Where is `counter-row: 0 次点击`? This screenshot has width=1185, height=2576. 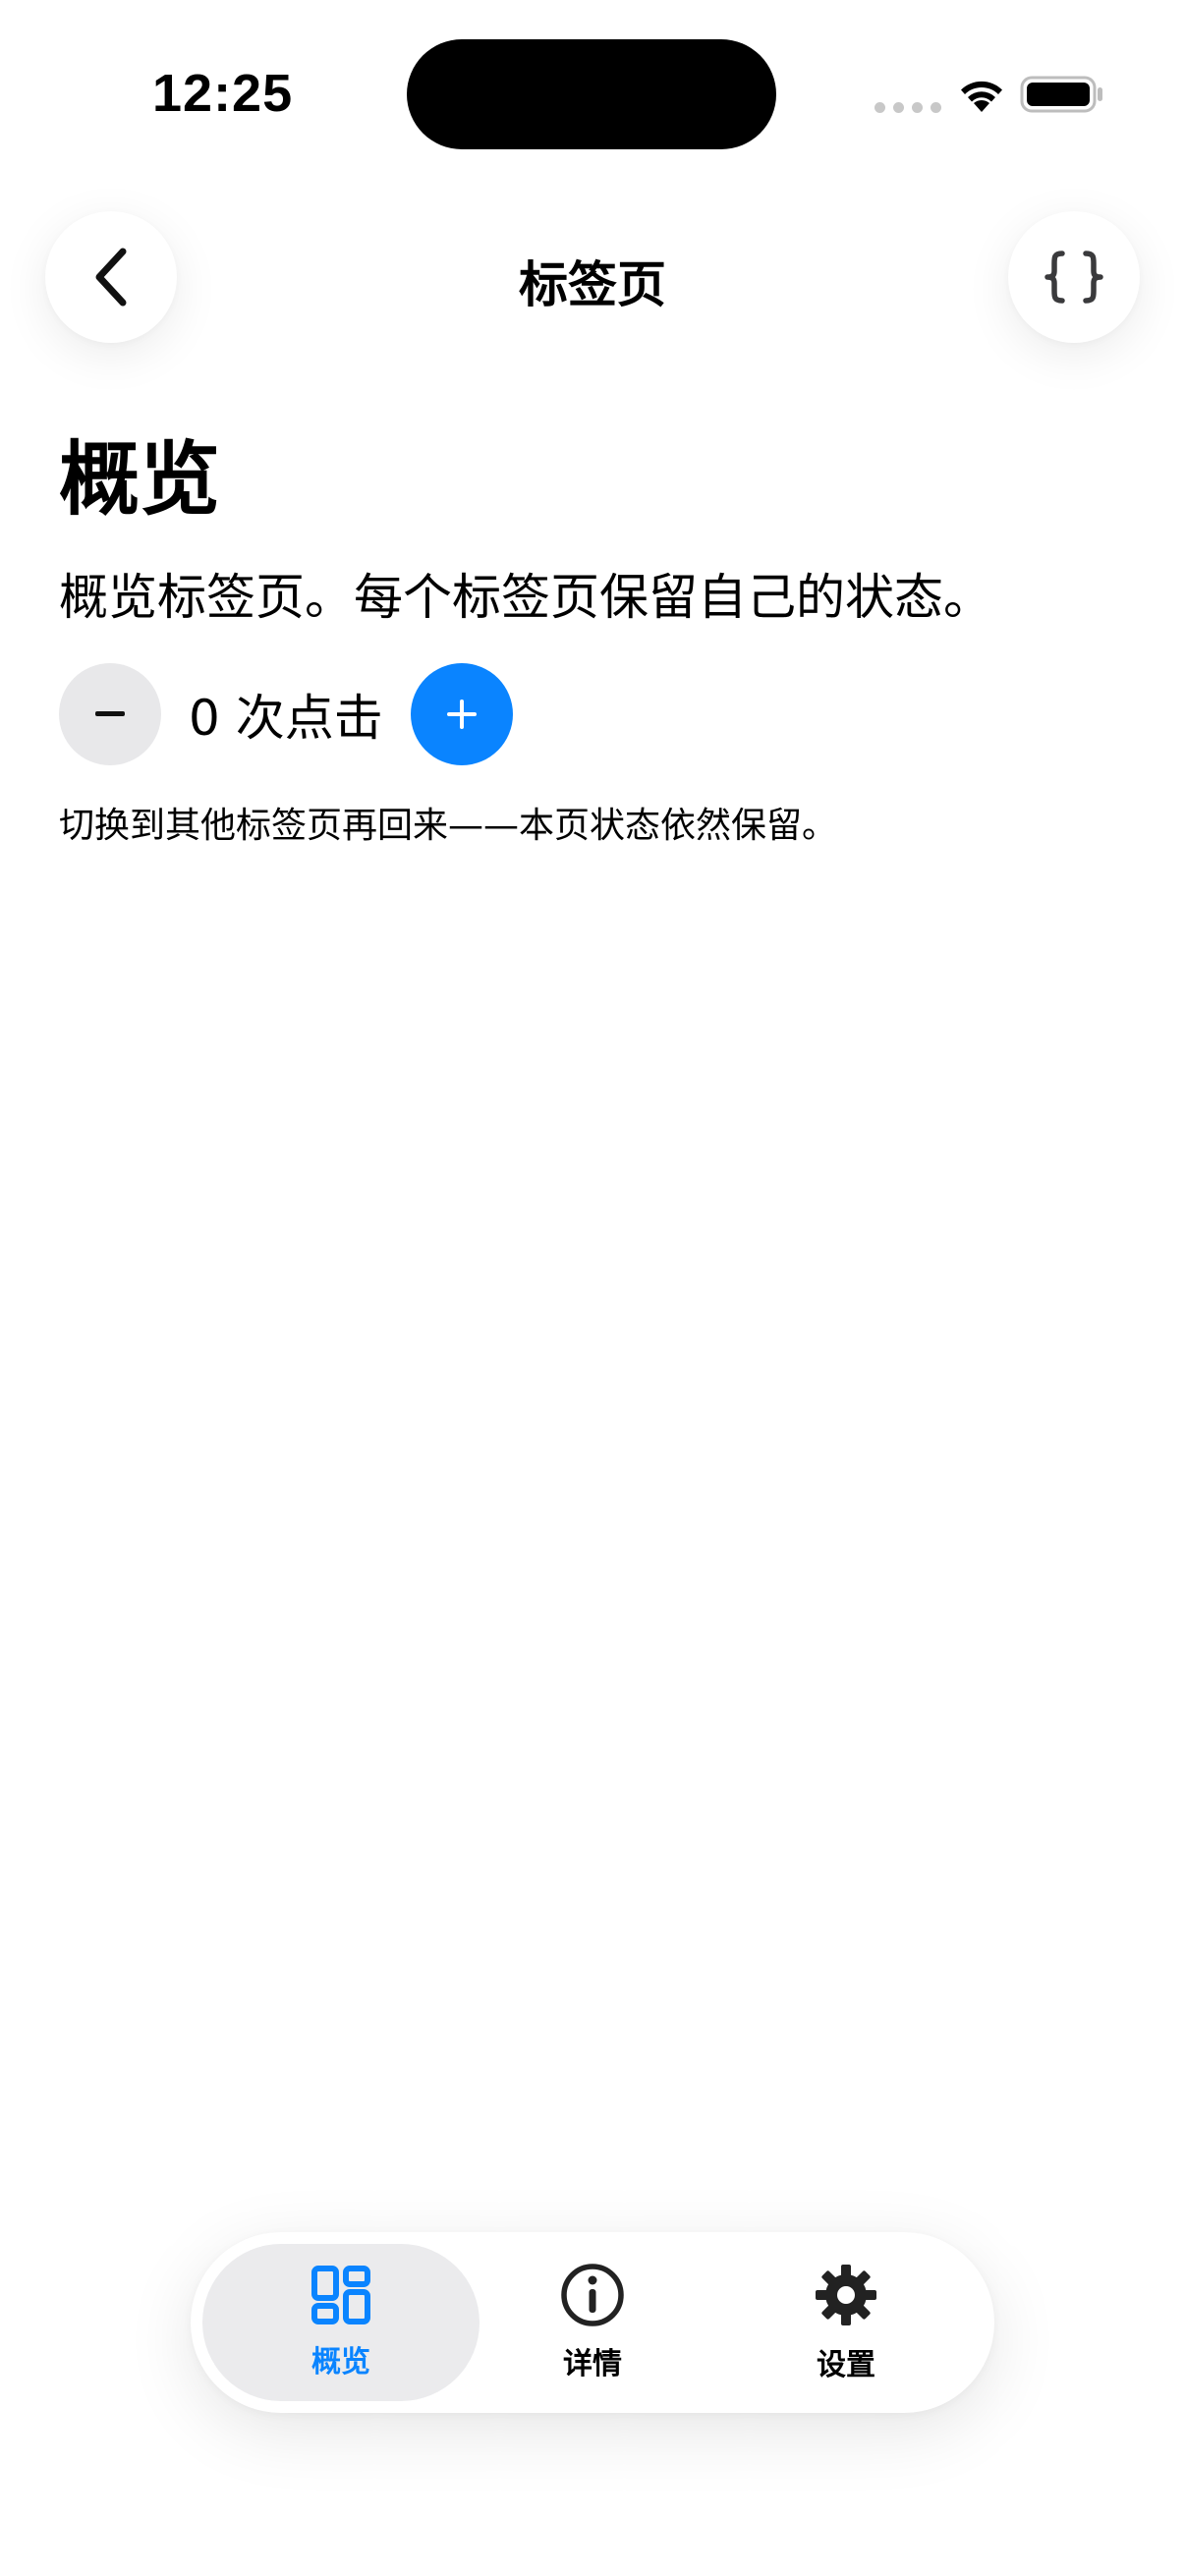 counter-row: 0 次点击 is located at coordinates (286, 714).